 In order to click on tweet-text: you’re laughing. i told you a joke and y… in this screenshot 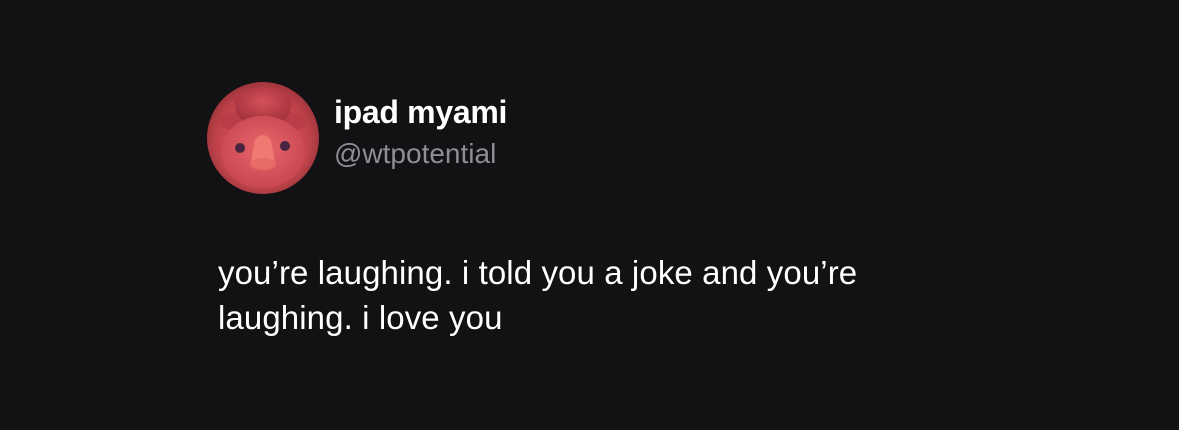, I will do `click(618, 295)`.